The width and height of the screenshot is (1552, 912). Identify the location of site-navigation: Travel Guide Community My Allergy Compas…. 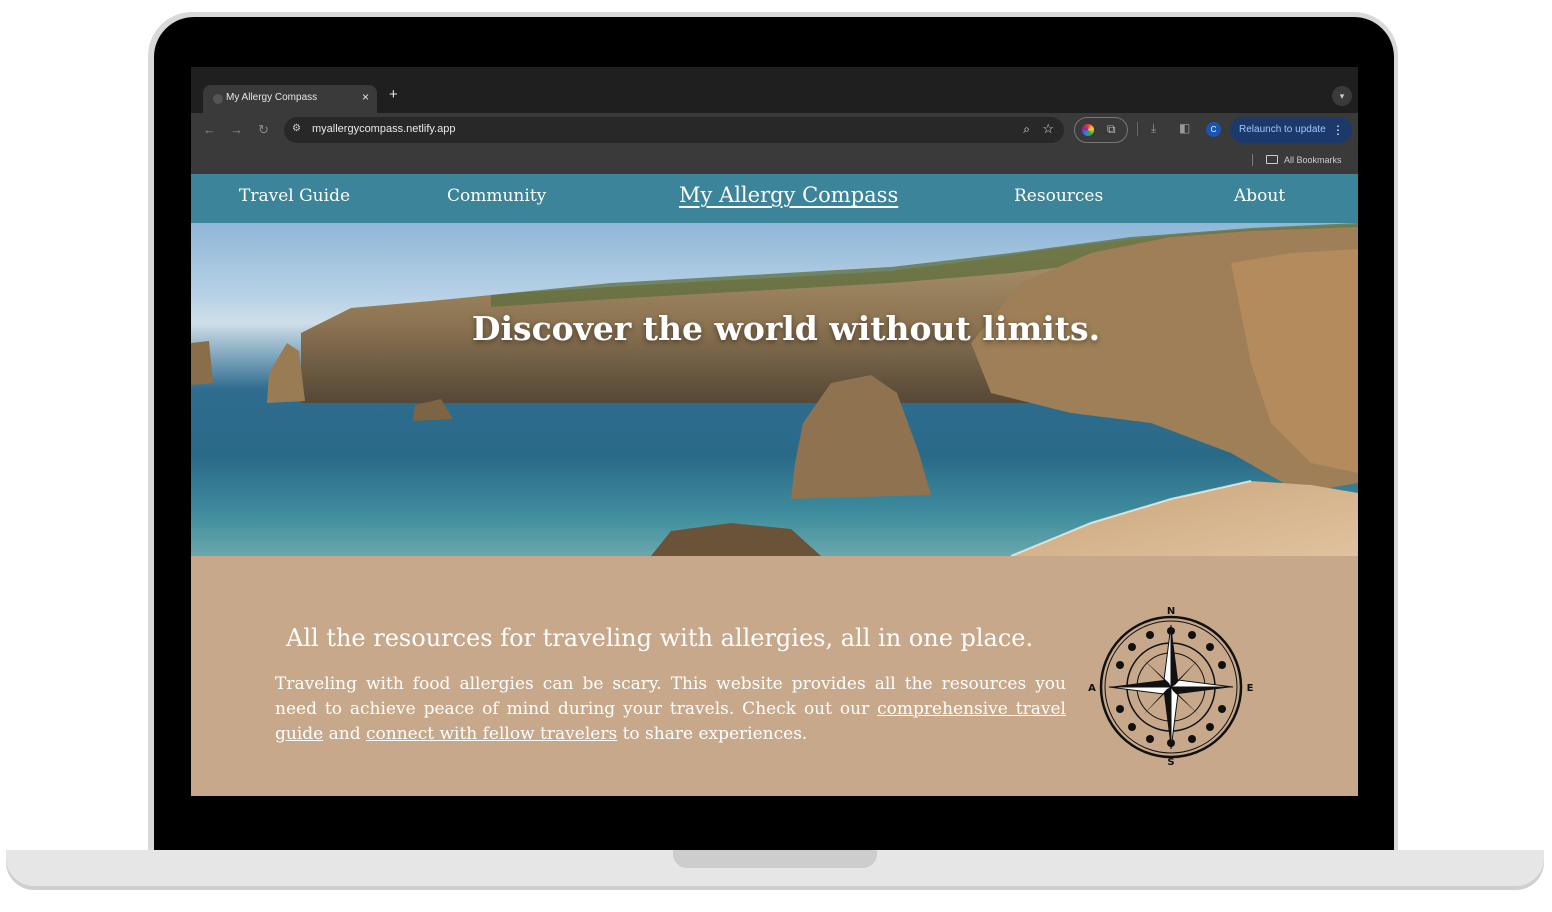
(774, 198).